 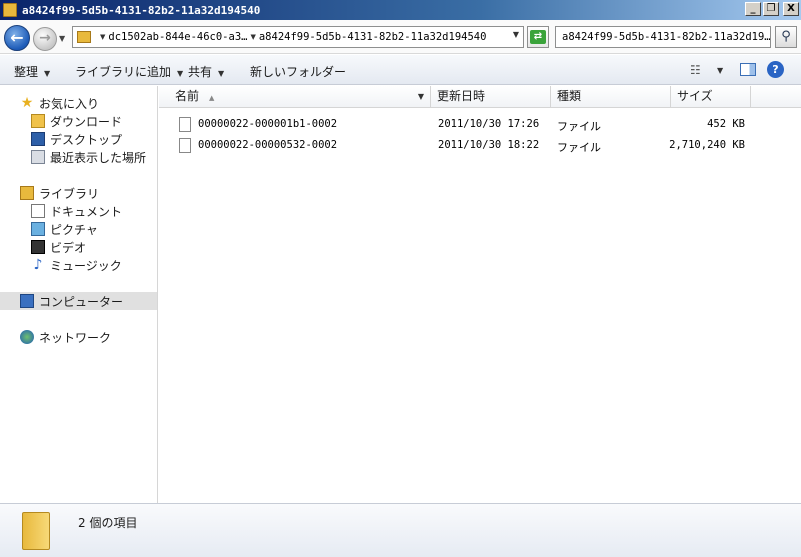 I want to click on restore-button: ❐, so click(x=771, y=9).